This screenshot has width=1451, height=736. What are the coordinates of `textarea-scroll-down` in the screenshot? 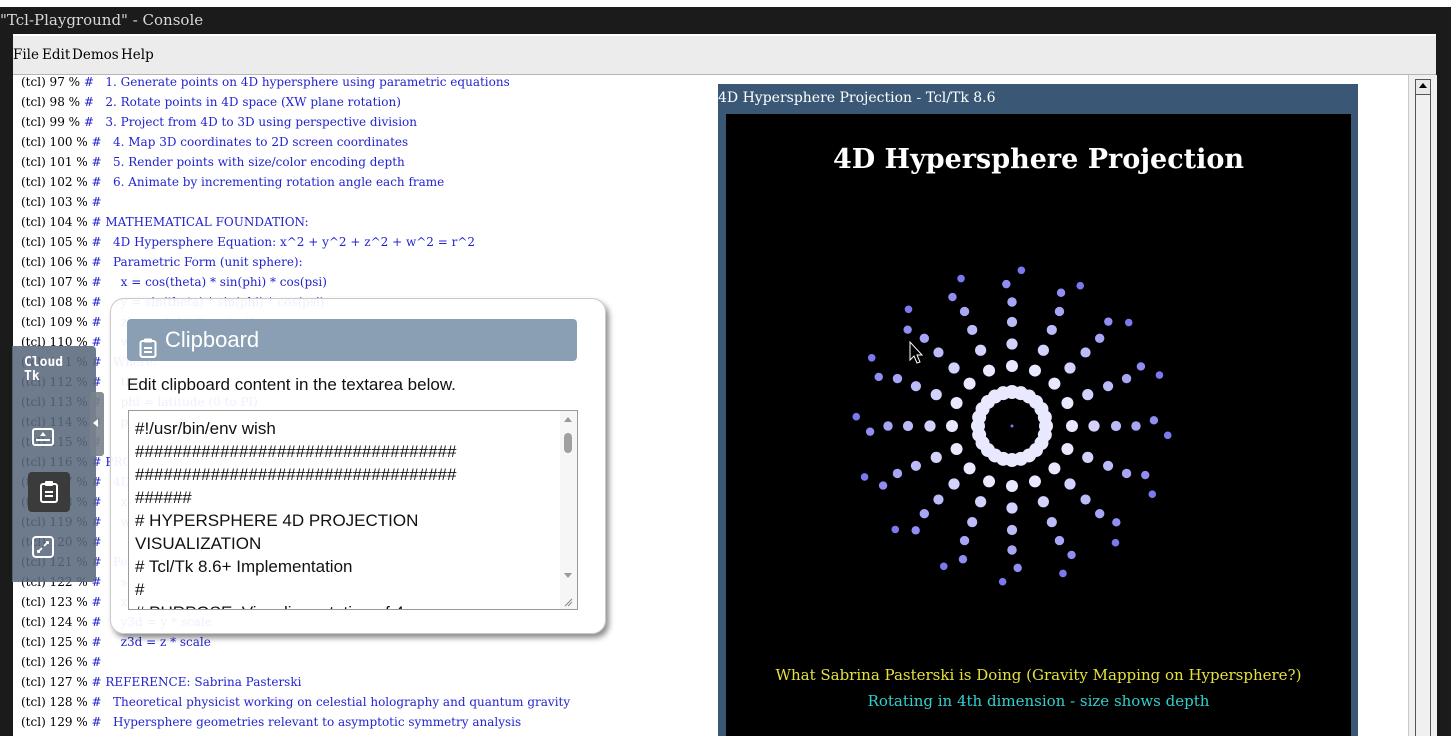 It's located at (568, 575).